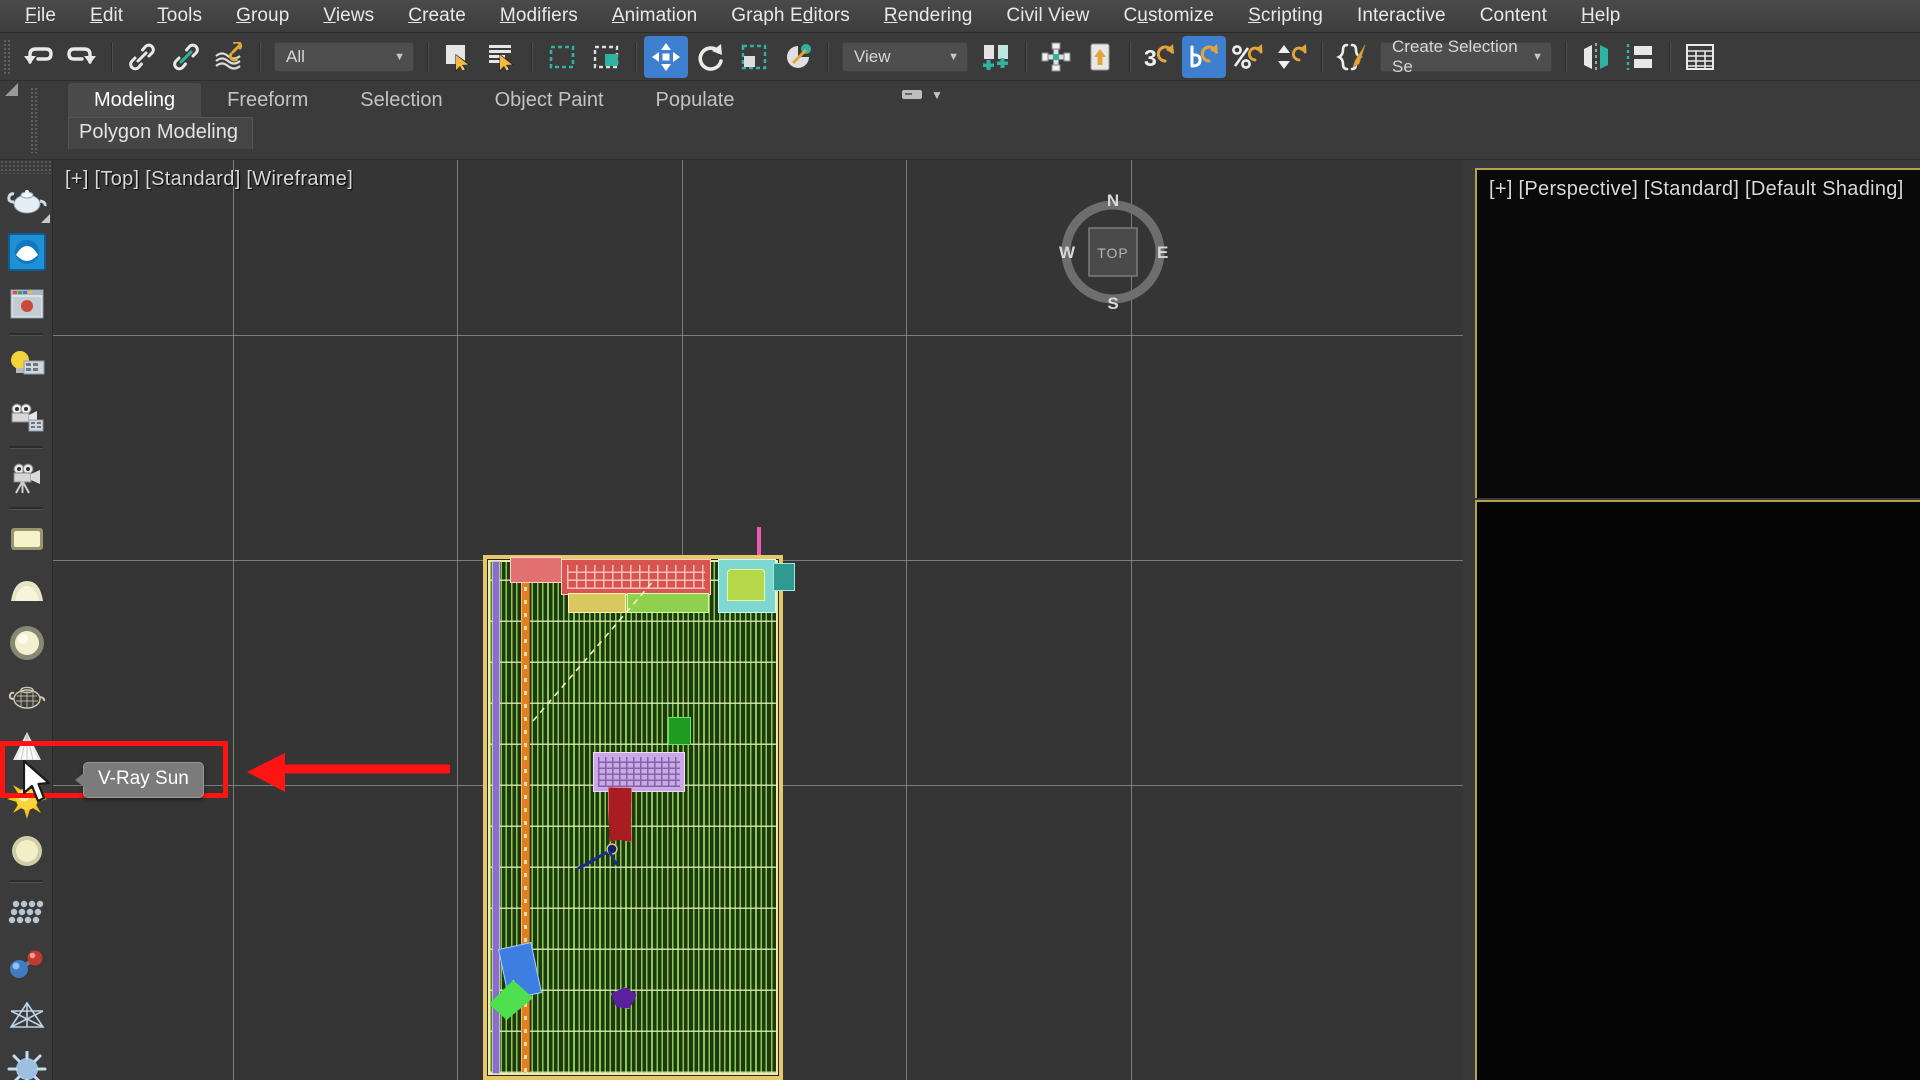 Image resolution: width=1920 pixels, height=1080 pixels. Describe the element at coordinates (1047, 16) in the screenshot. I see `menu-item-civil-view: Civil View` at that location.